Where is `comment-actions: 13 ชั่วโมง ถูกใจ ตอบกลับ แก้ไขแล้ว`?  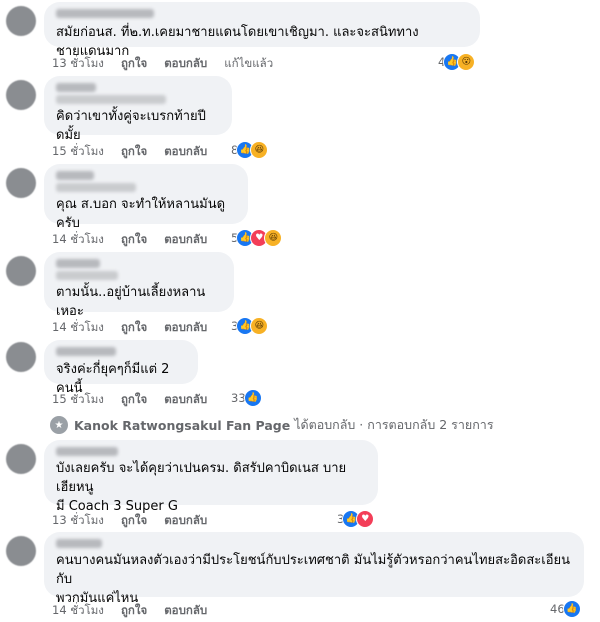
comment-actions: 13 ชั่วโมง ถูกใจ ตอบกลับ แก้ไขแล้ว is located at coordinates (162, 64).